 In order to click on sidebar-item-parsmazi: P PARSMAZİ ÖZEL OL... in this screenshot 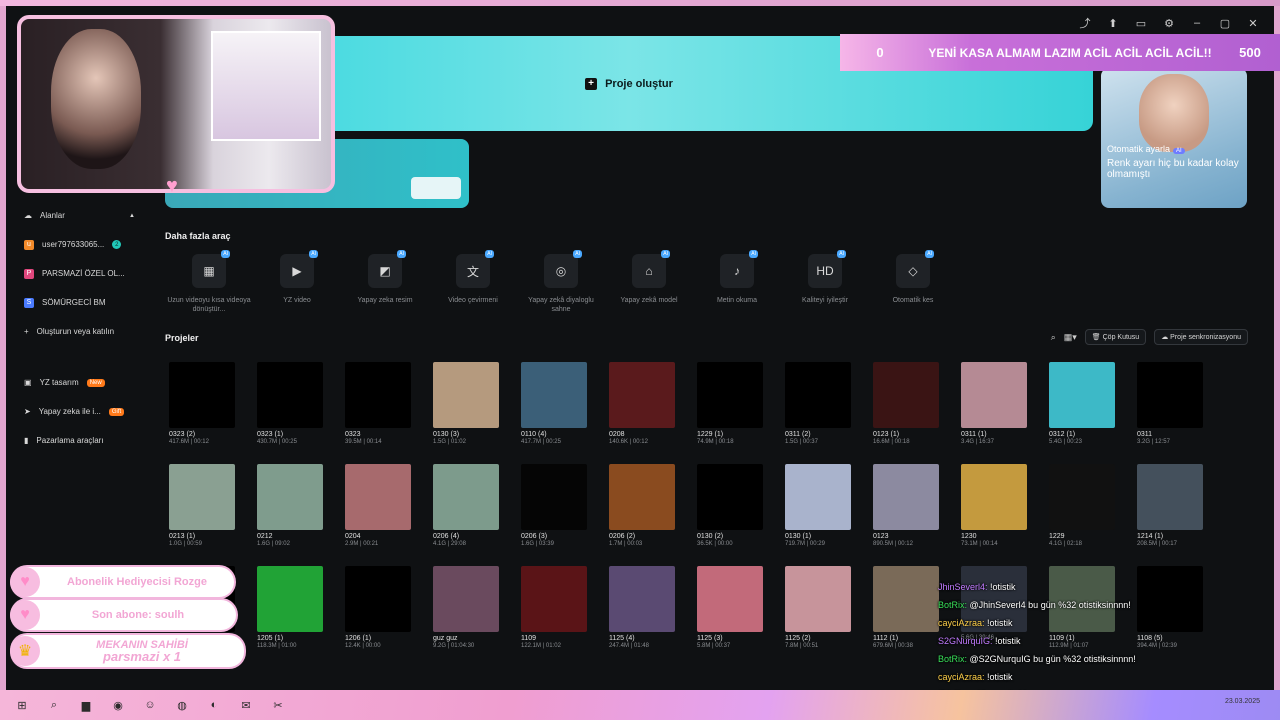, I will do `click(78, 273)`.